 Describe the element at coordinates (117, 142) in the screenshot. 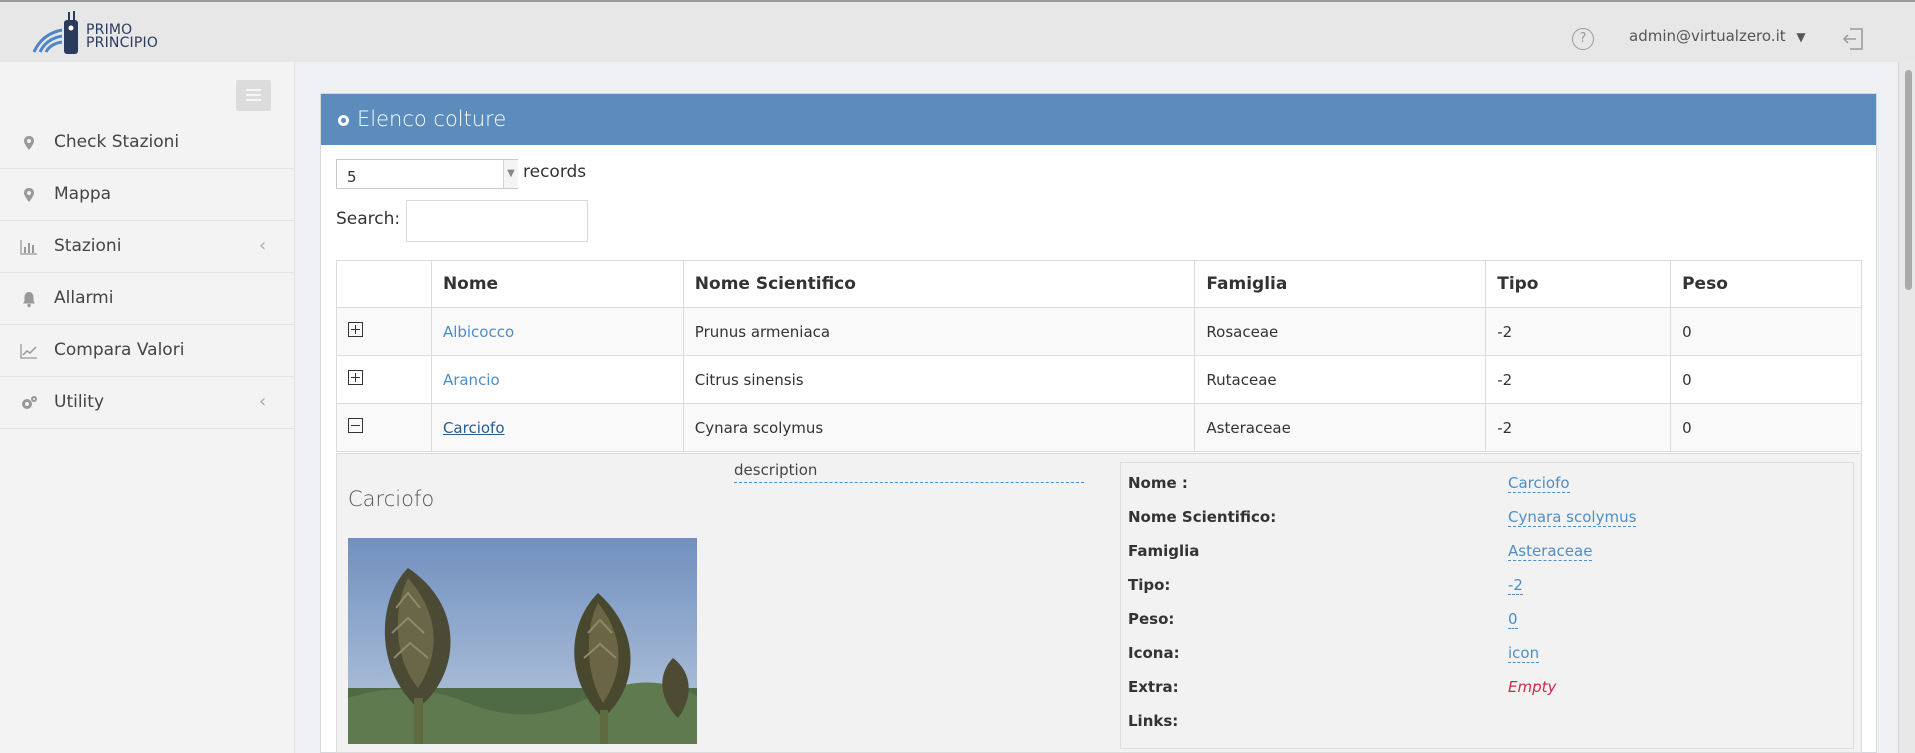

I see `sidebar-item-label: Check Stazioni` at that location.